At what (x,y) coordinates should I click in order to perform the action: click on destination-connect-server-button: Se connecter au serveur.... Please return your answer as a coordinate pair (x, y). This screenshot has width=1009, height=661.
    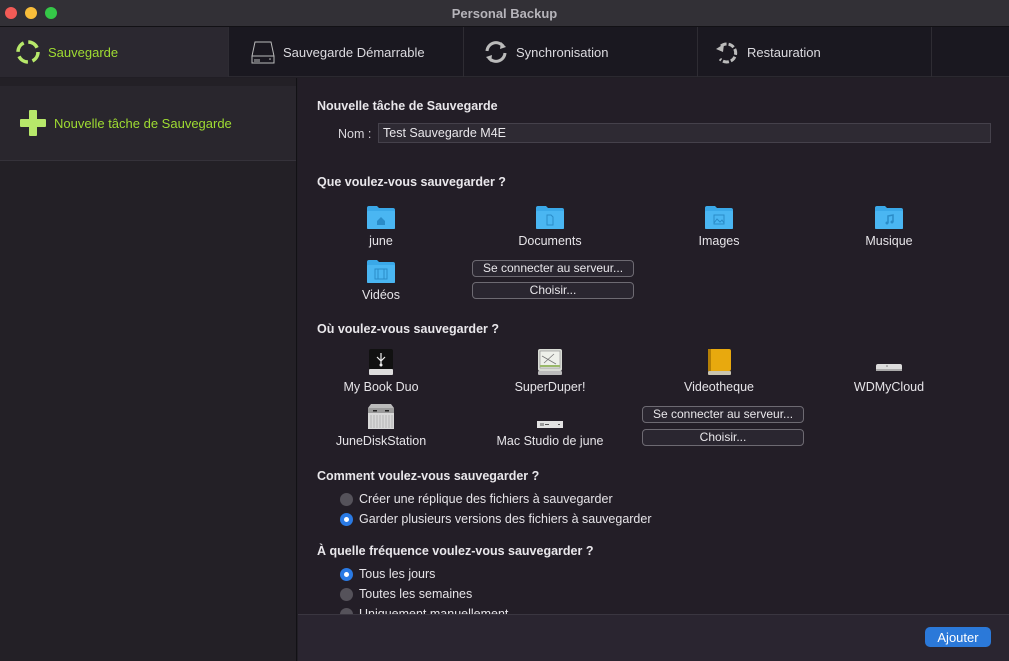
    Looking at the image, I should click on (723, 414).